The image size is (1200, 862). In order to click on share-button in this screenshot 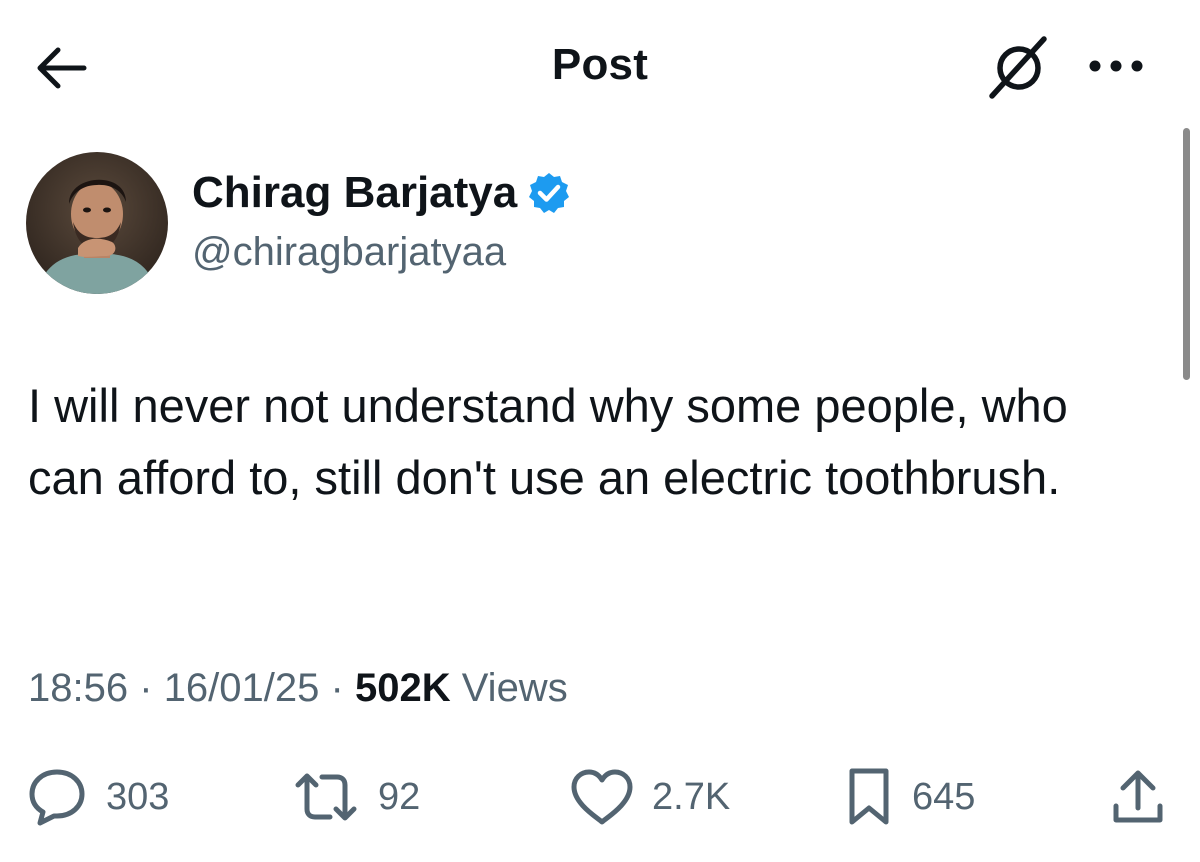, I will do `click(1138, 797)`.